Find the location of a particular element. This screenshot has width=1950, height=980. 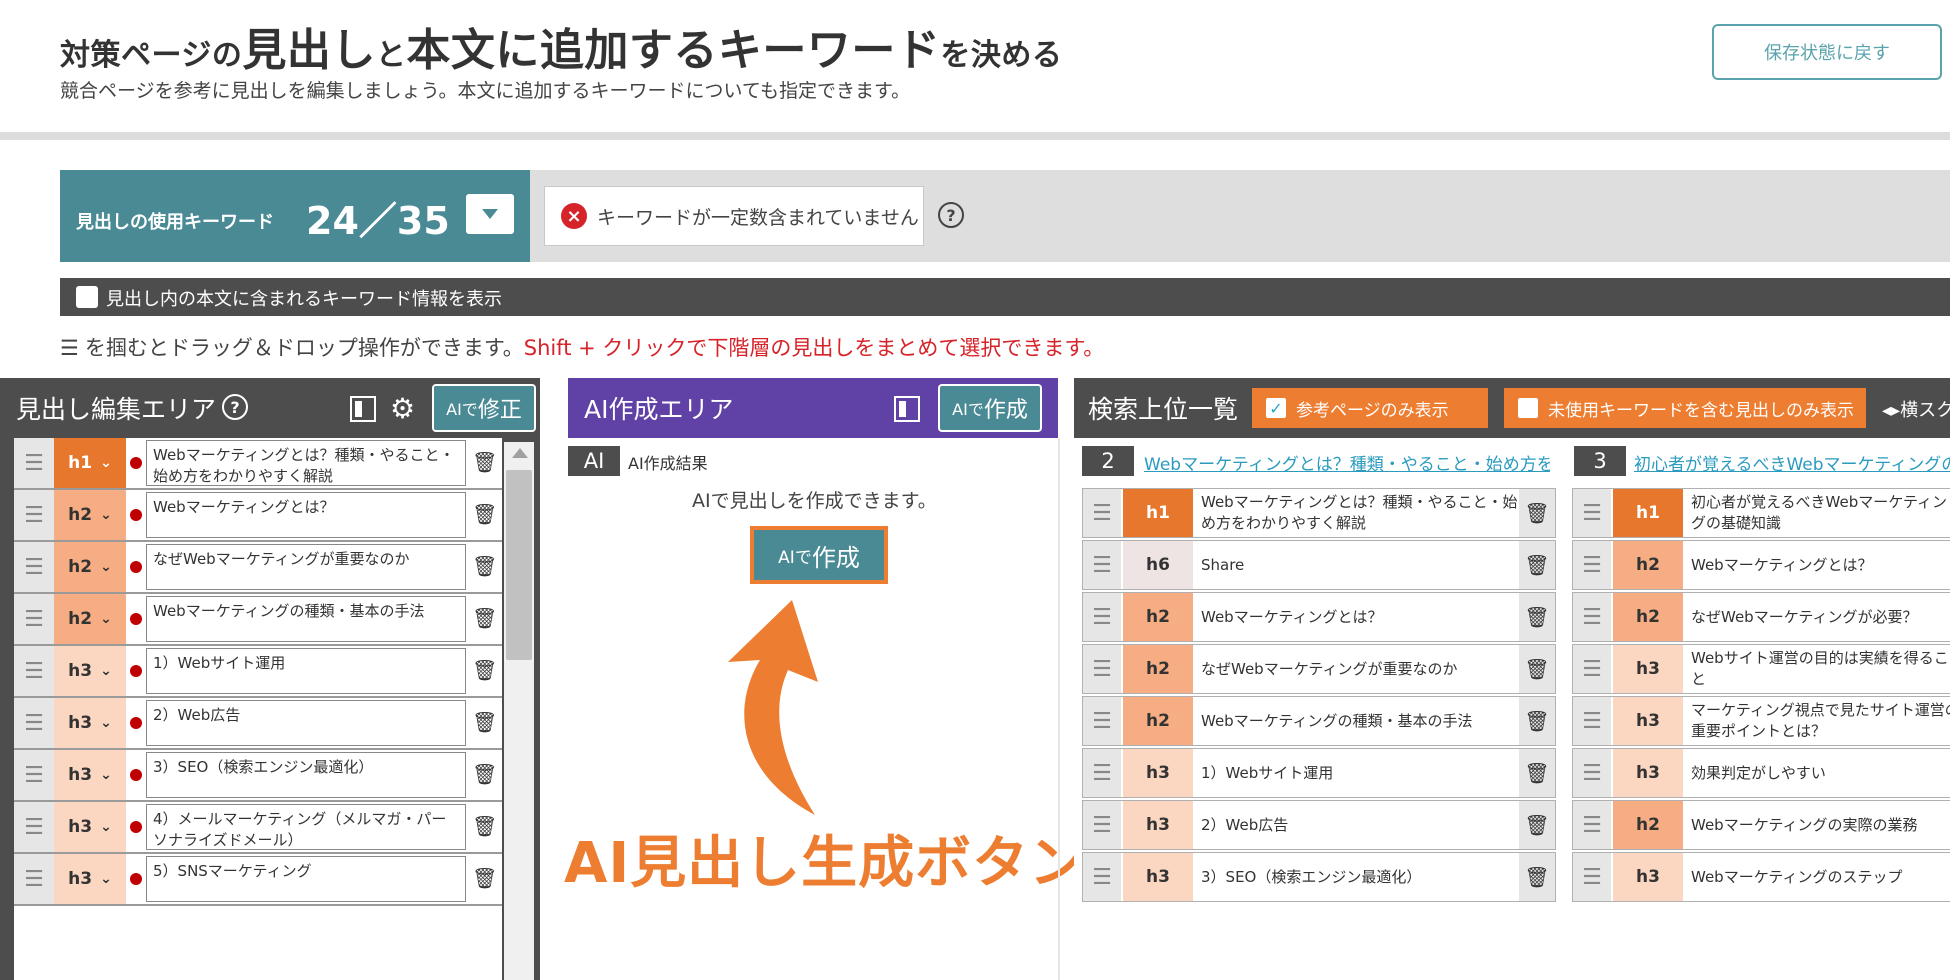

heading-text-field: 5）SNSマーケティング is located at coordinates (306, 879).